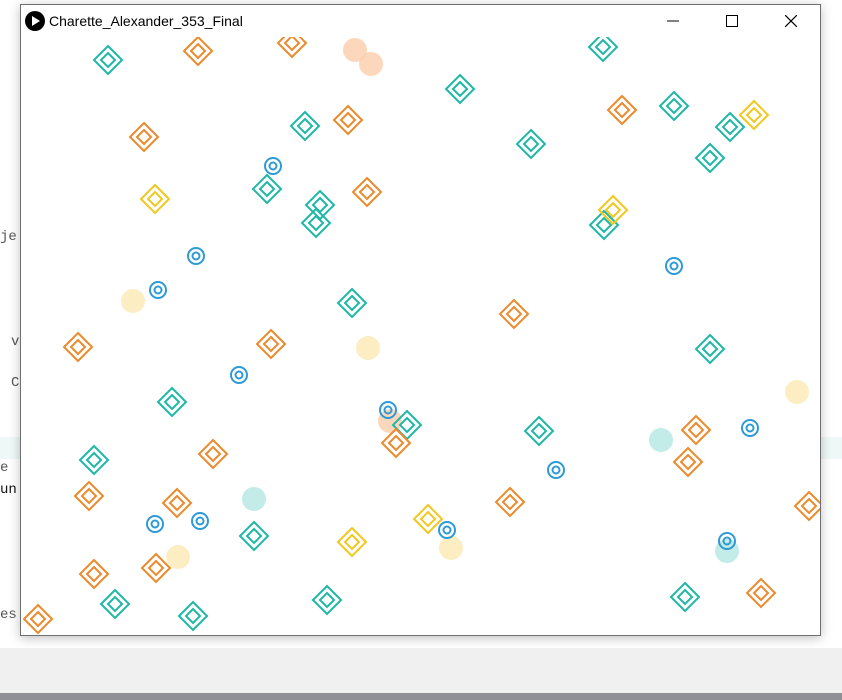 The height and width of the screenshot is (700, 842). I want to click on editor-text-fragment: e, so click(4, 468).